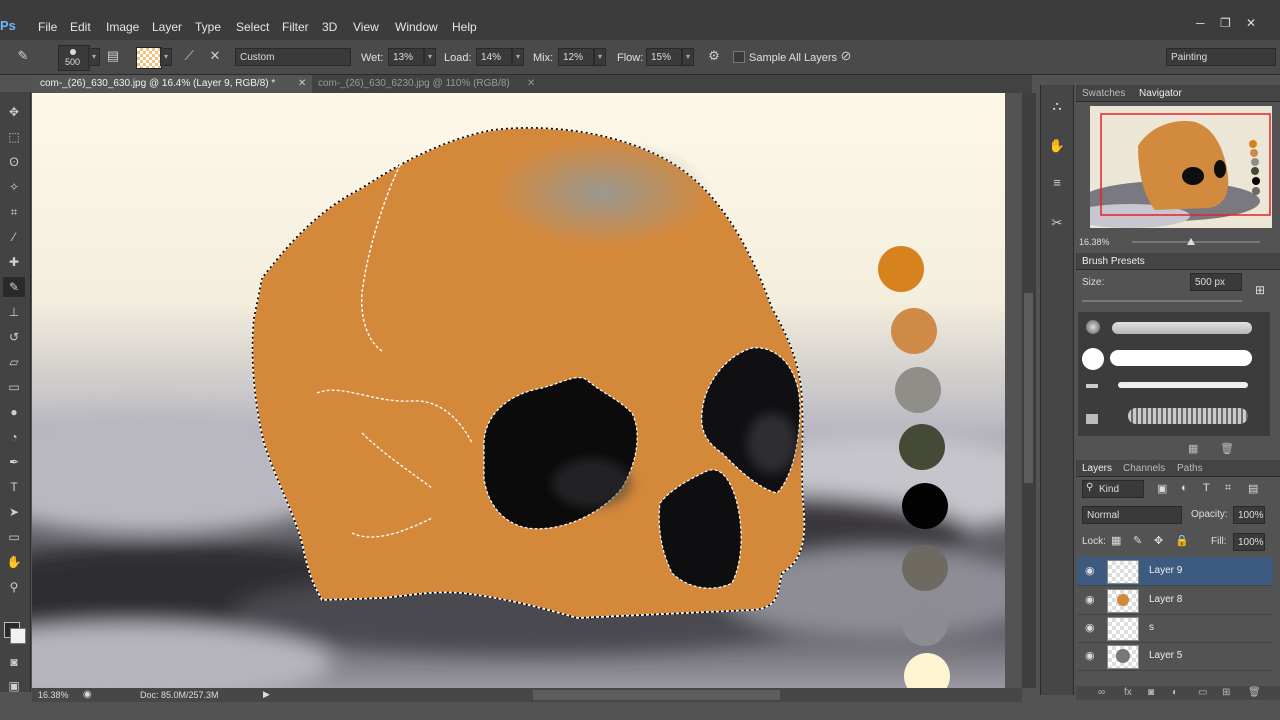  I want to click on eyedropper-tool-icon: ⁄, so click(14, 237).